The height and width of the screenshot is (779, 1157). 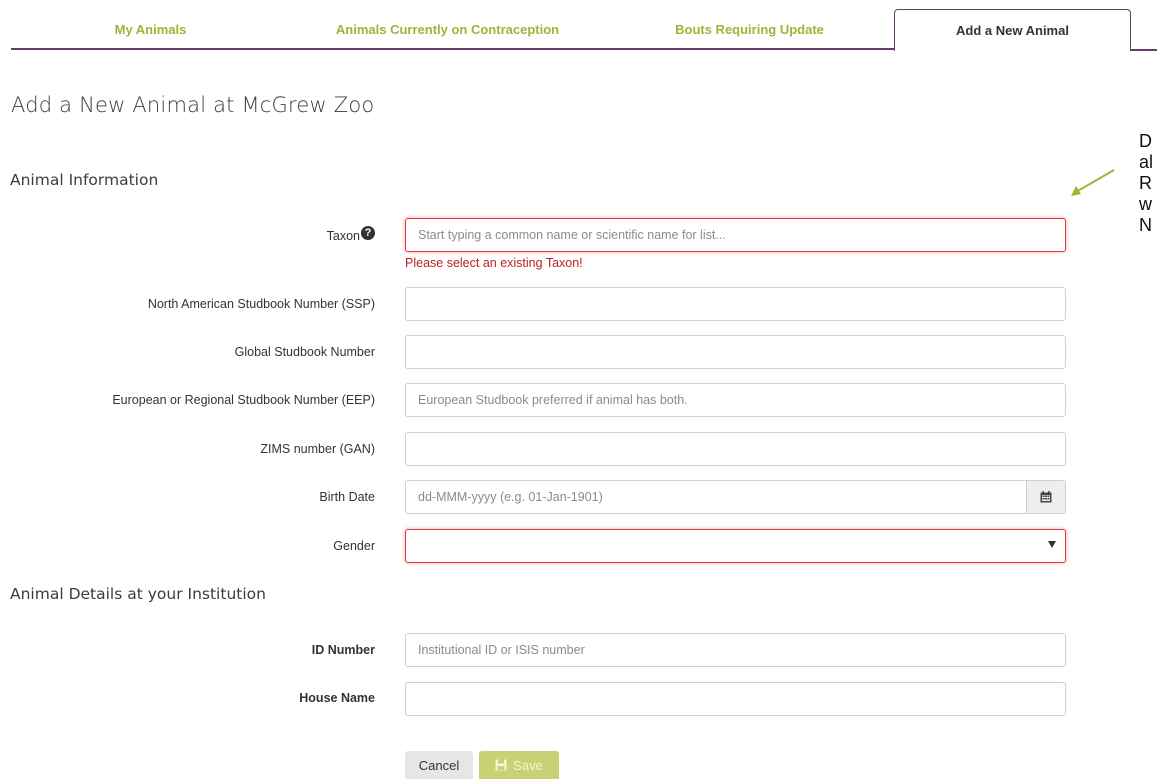 What do you see at coordinates (735, 304) in the screenshot?
I see `ssp-input` at bounding box center [735, 304].